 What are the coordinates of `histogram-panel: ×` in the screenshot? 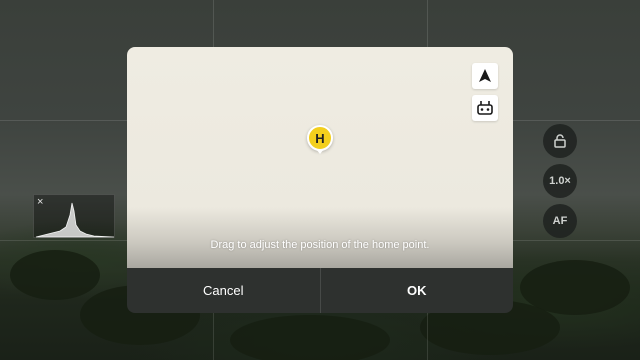 It's located at (74, 216).